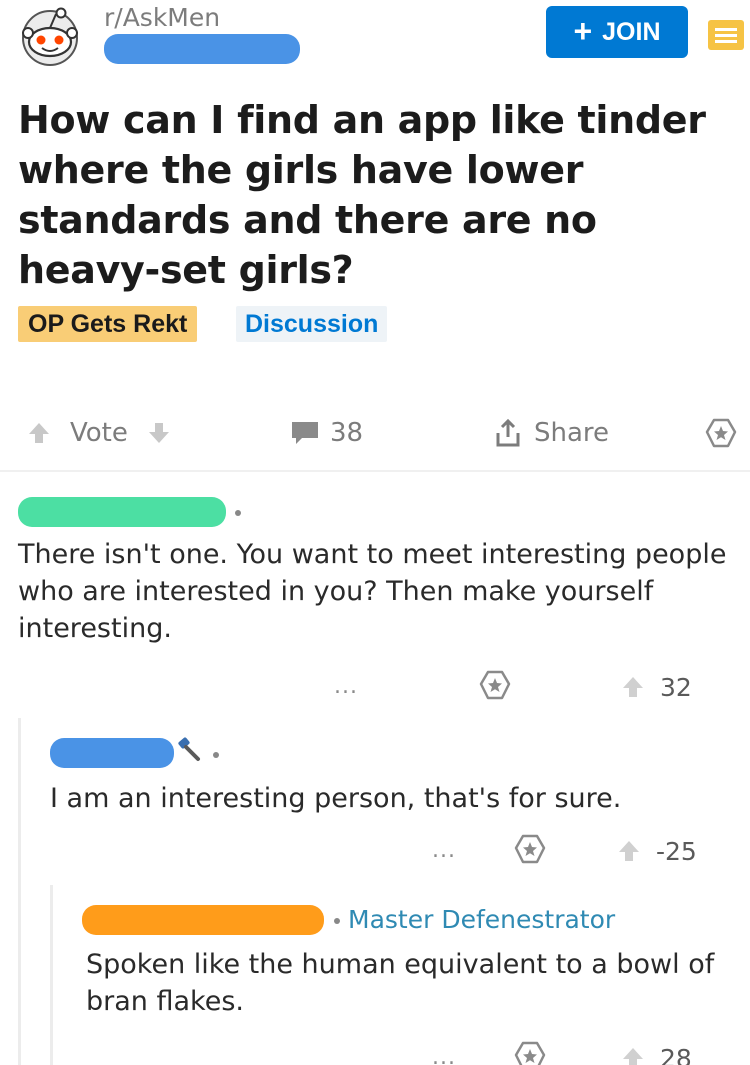 The height and width of the screenshot is (1065, 750). Describe the element at coordinates (656, 687) in the screenshot. I see `comment-score: 32` at that location.